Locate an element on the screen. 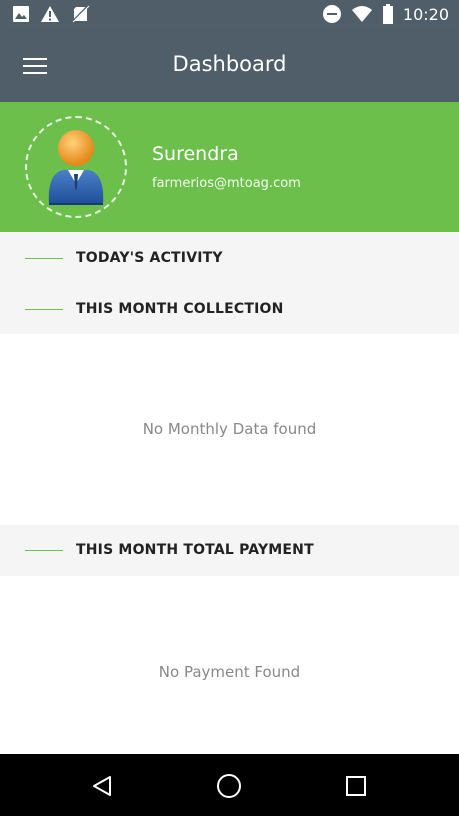 The height and width of the screenshot is (816, 459). monthly-empty-text: No Monthly Data found is located at coordinates (229, 429).